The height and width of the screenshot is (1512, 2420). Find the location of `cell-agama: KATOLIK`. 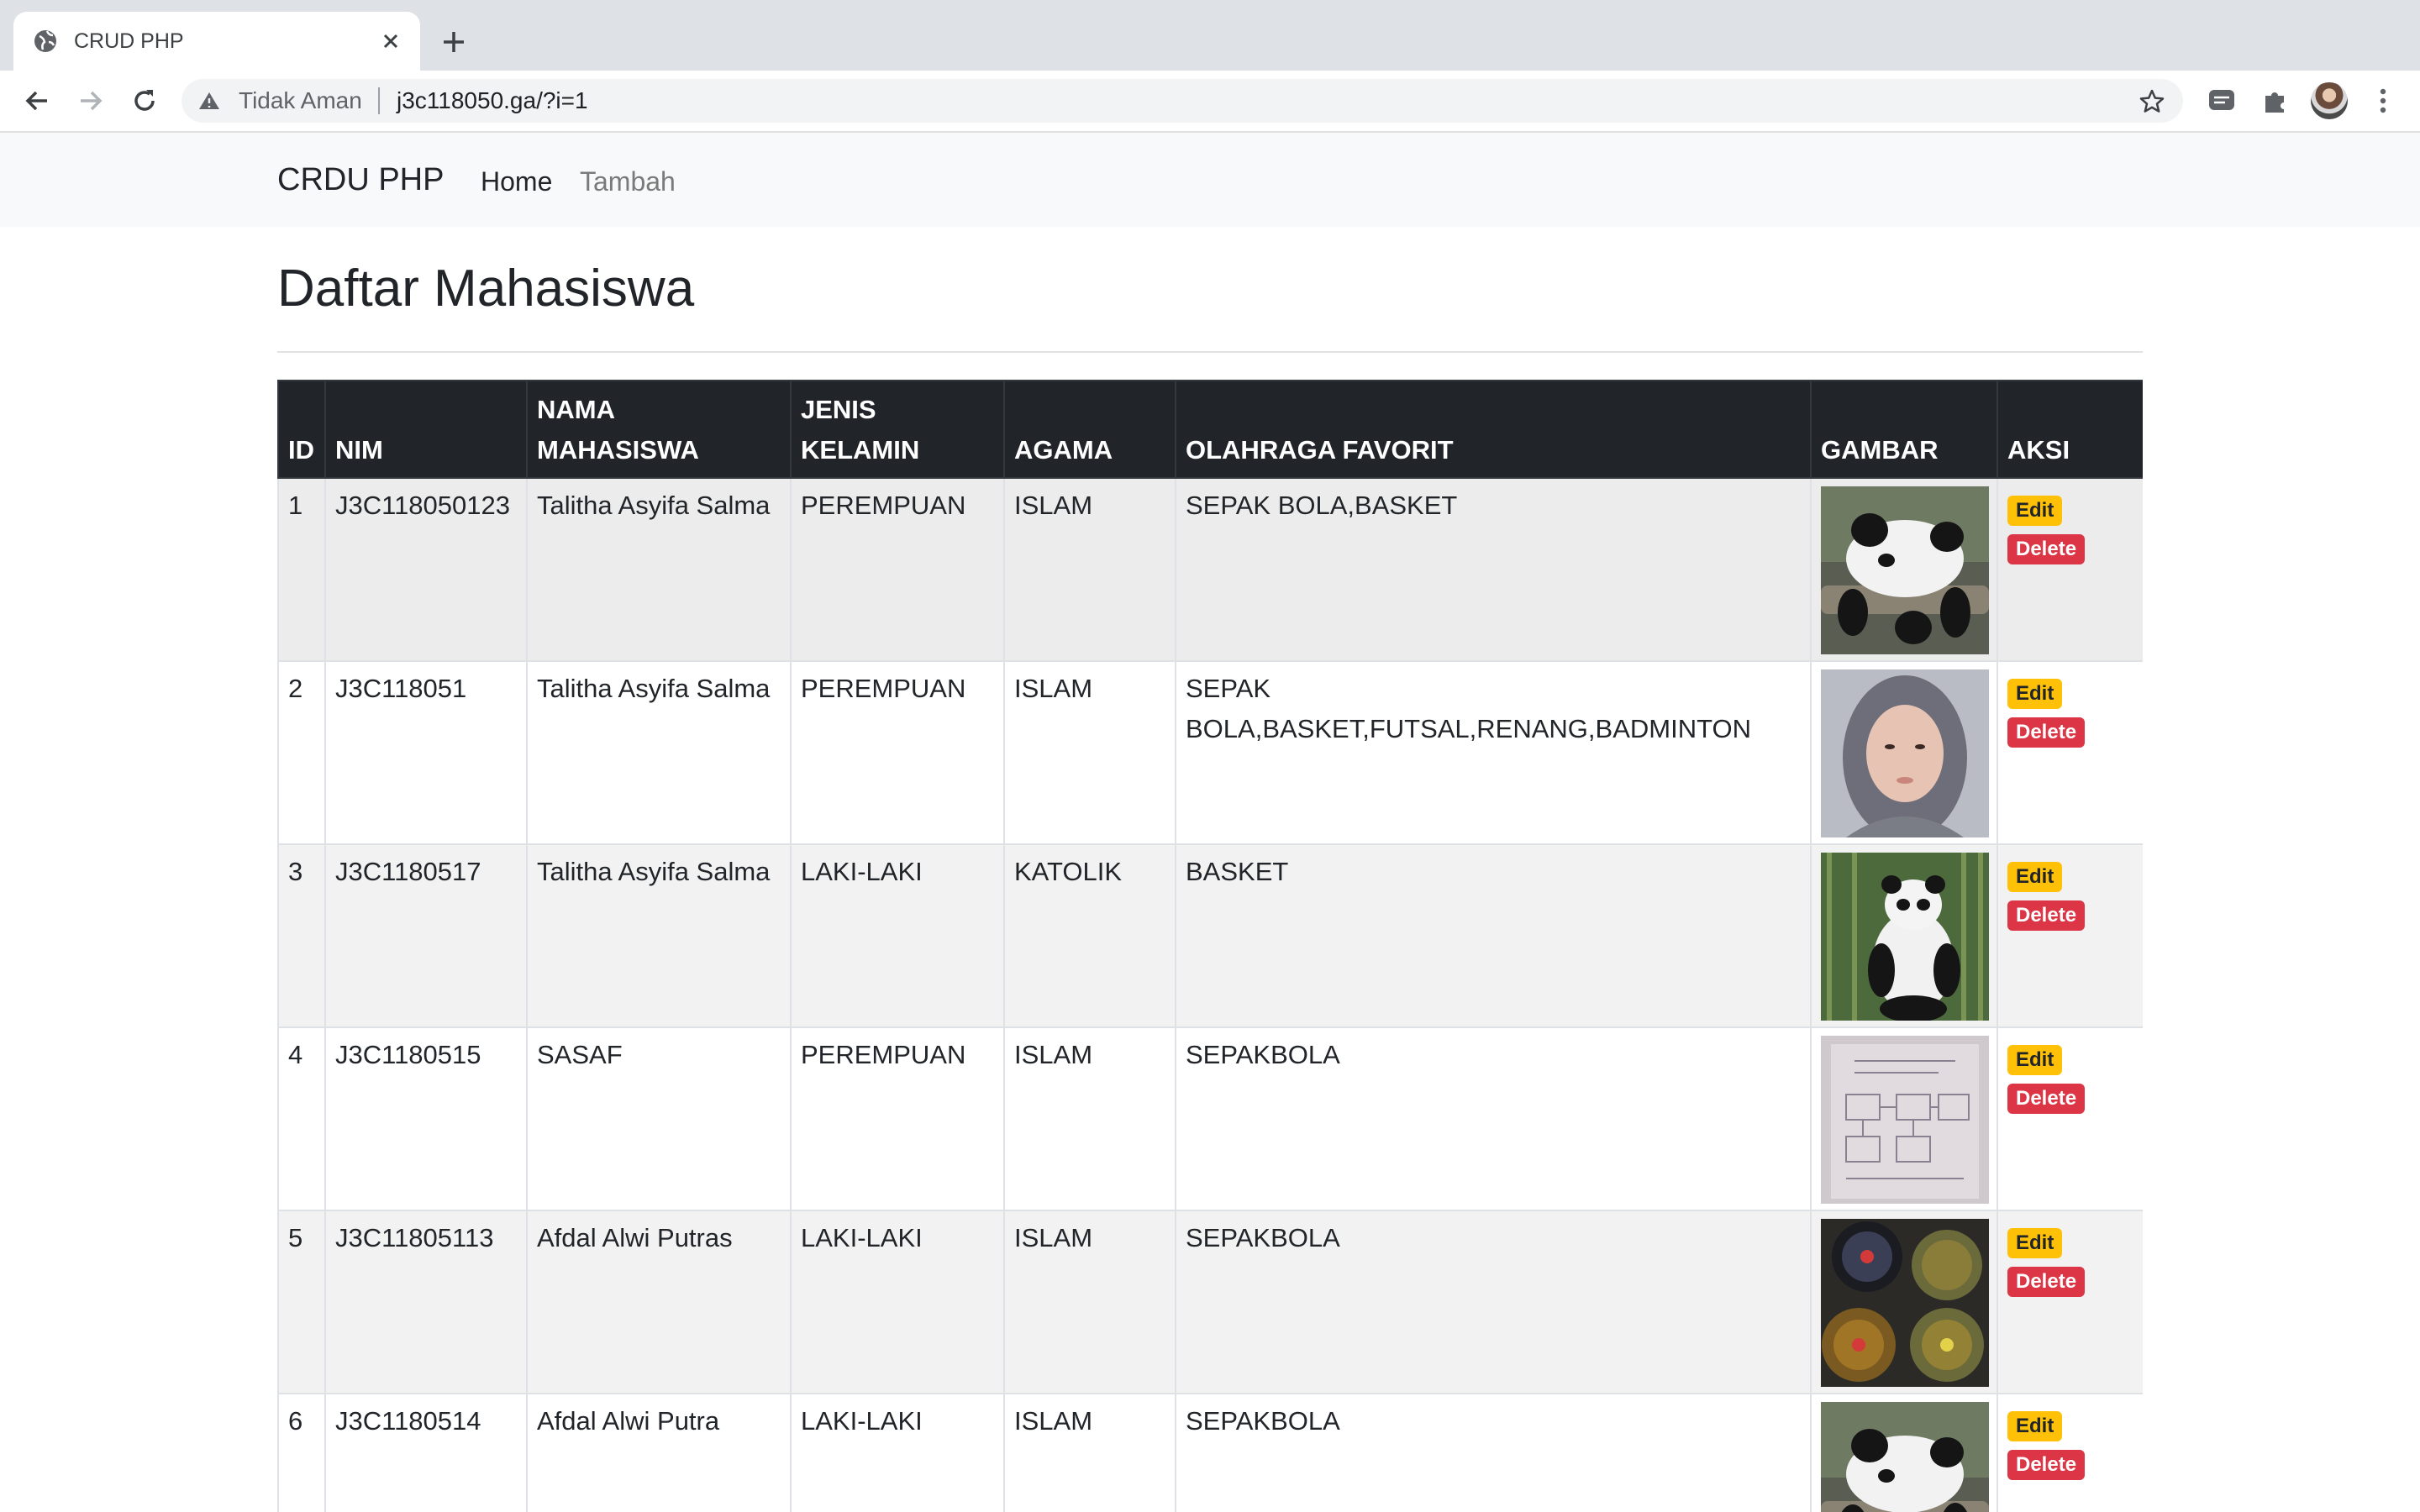

cell-agama: KATOLIK is located at coordinates (1089, 935).